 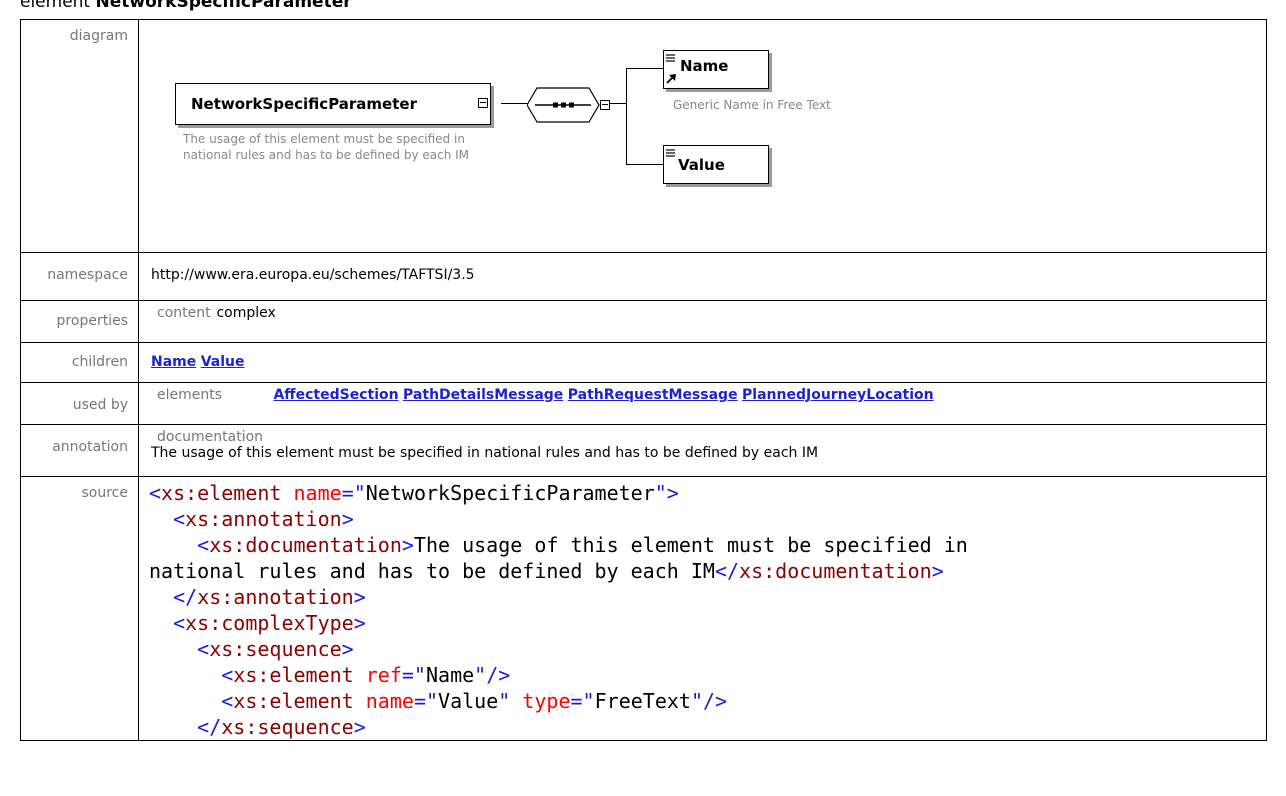 I want to click on properties-value: complex, so click(x=246, y=313).